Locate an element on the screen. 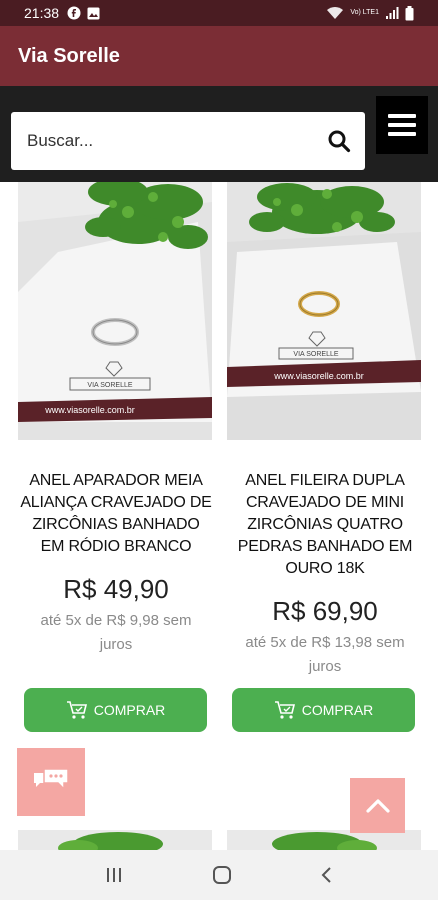  chat-button is located at coordinates (51, 782).